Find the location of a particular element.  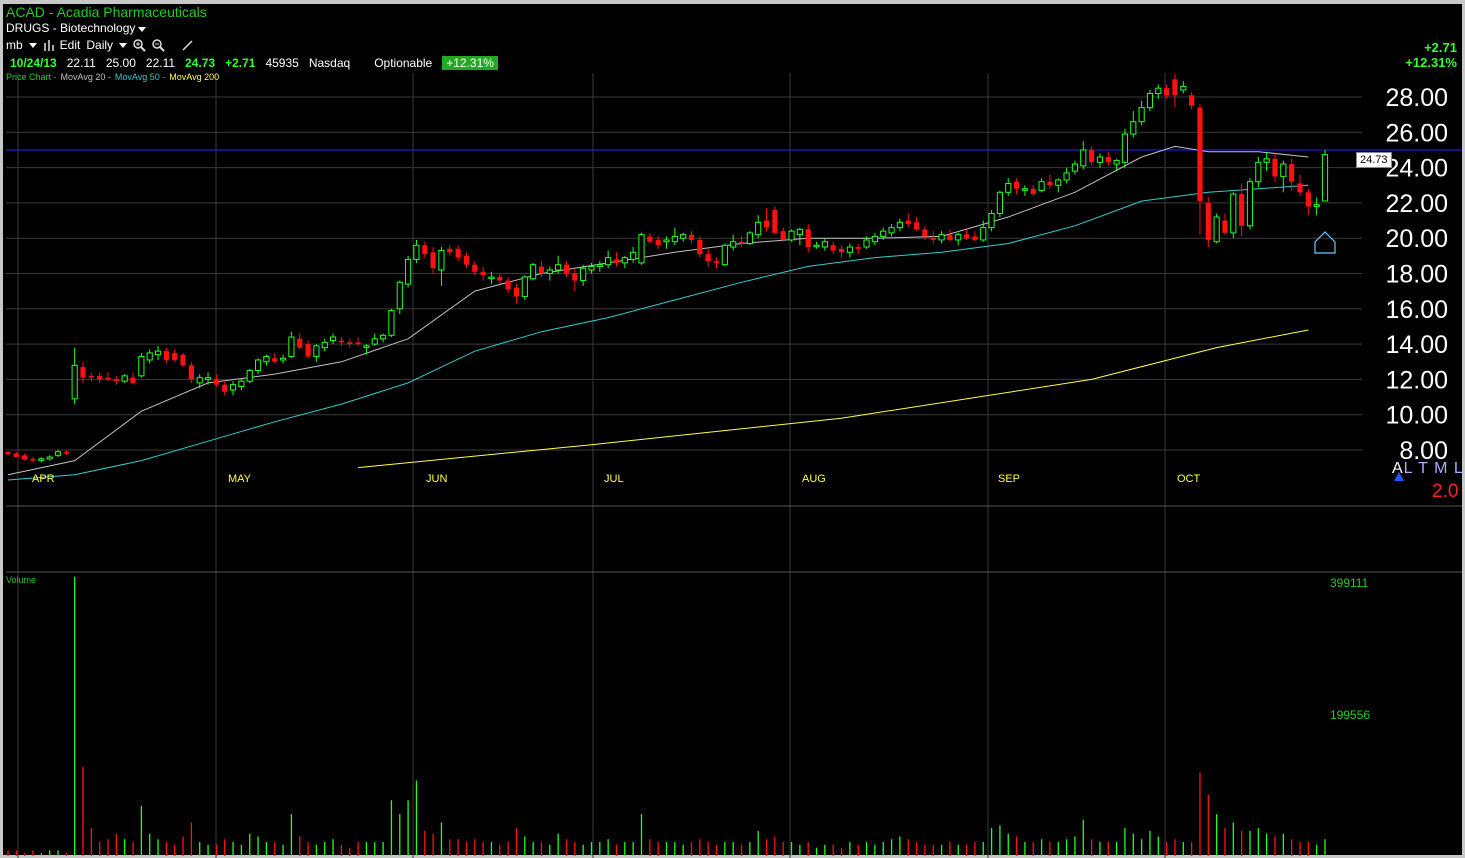

right-change: +2.71 +12.31% is located at coordinates (1431, 55).